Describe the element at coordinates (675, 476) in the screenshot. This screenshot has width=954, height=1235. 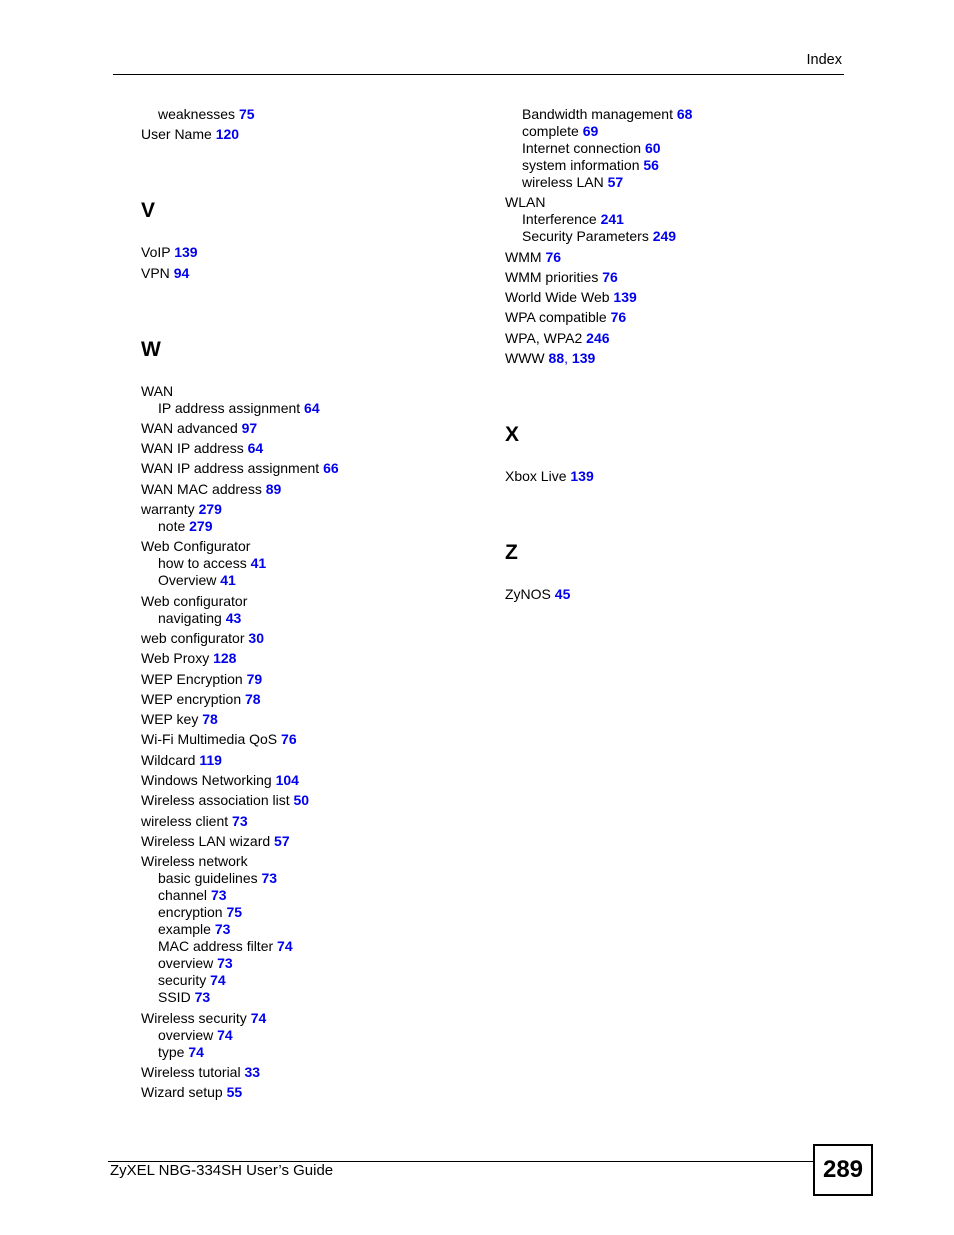
I see `index-entry: Xbox Live 139` at that location.